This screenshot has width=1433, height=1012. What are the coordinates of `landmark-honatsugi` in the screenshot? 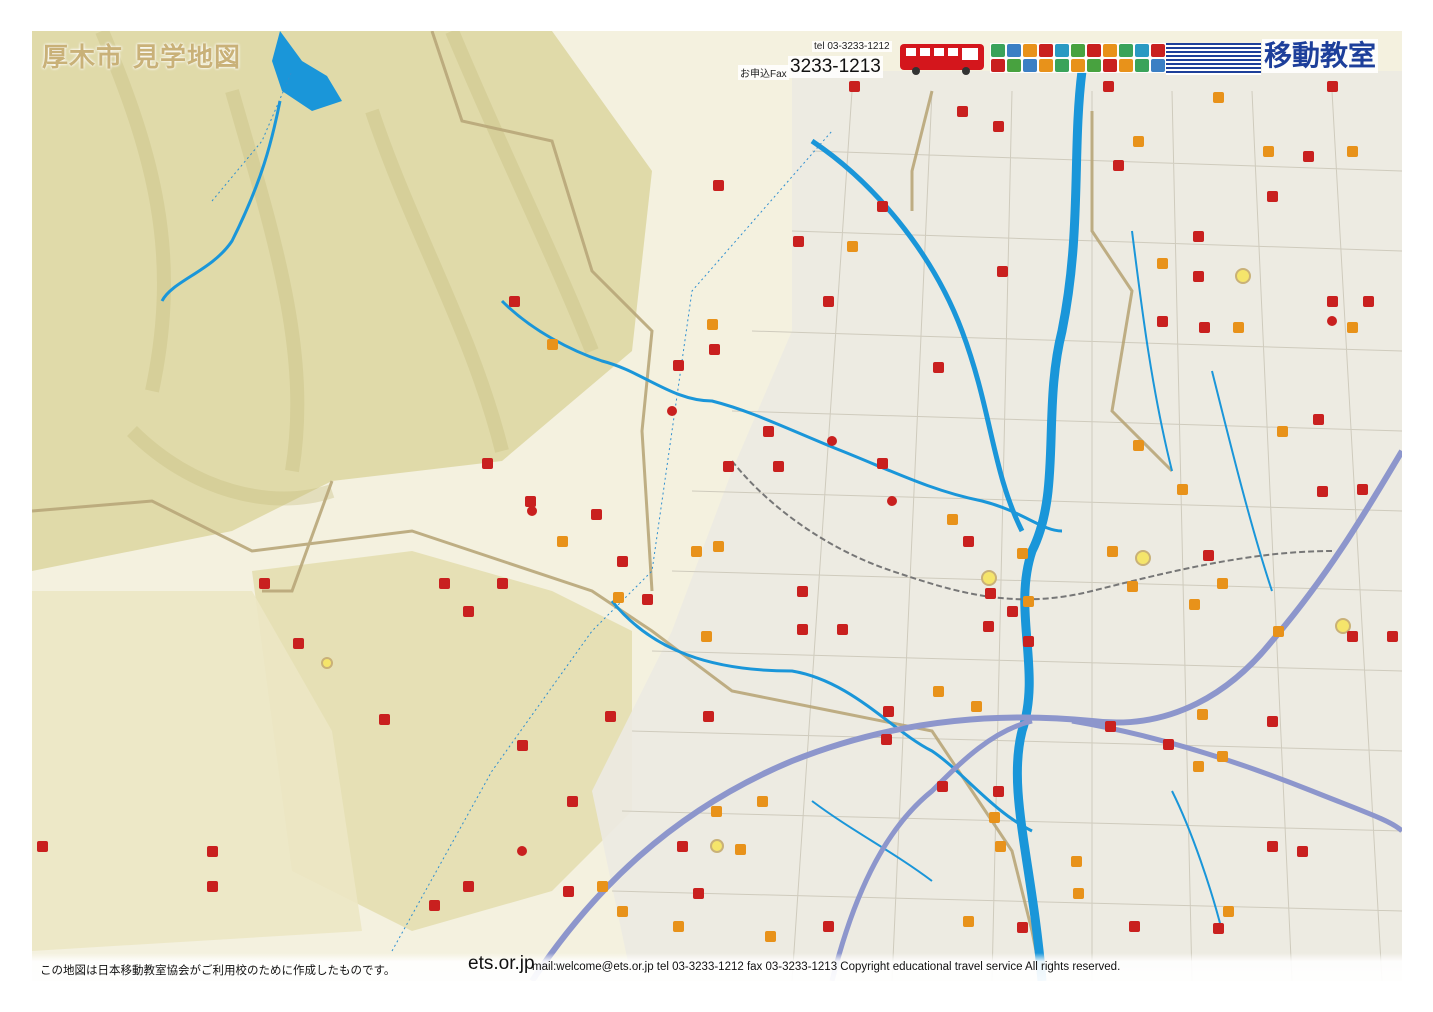 It's located at (1143, 558).